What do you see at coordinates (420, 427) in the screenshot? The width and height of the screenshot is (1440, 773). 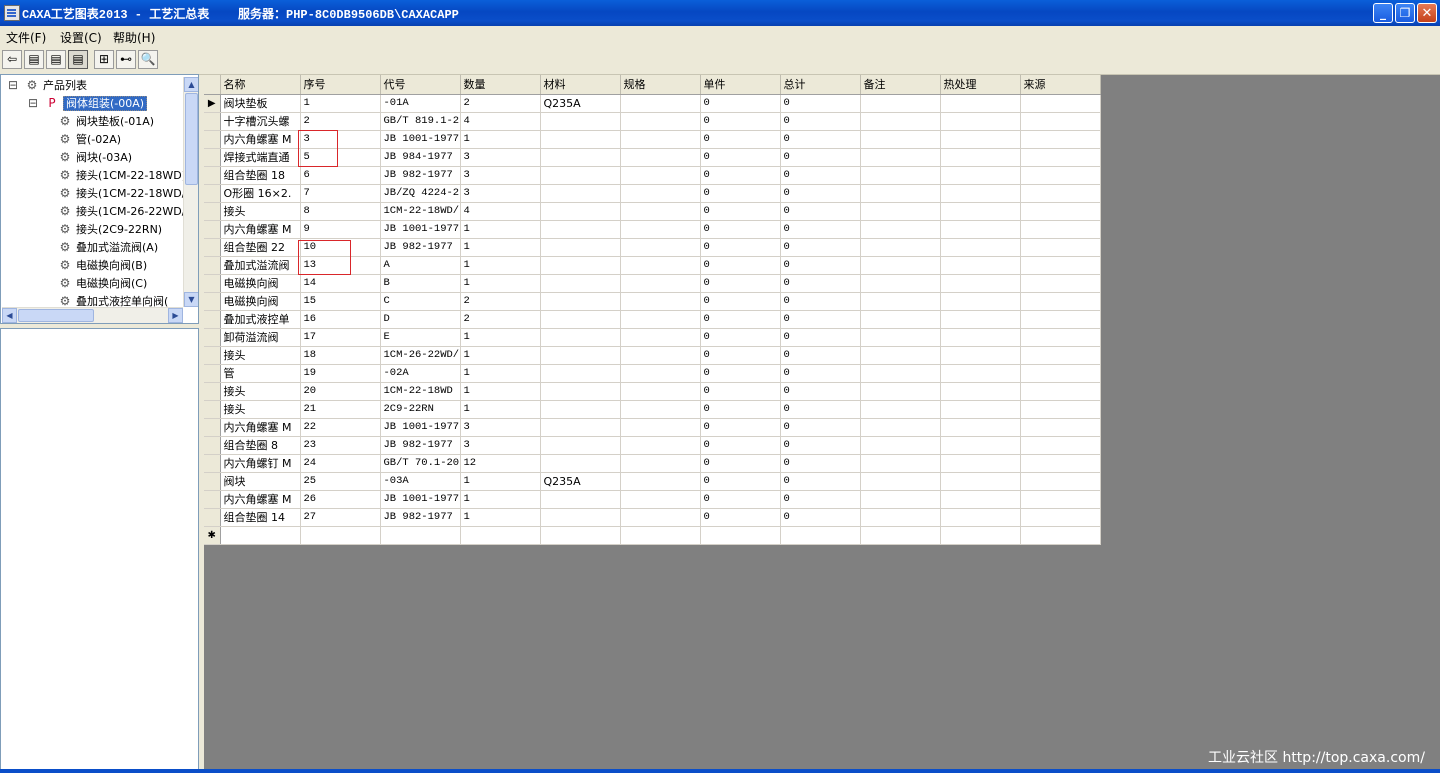 I see `table-cell: JB 1001-1977` at bounding box center [420, 427].